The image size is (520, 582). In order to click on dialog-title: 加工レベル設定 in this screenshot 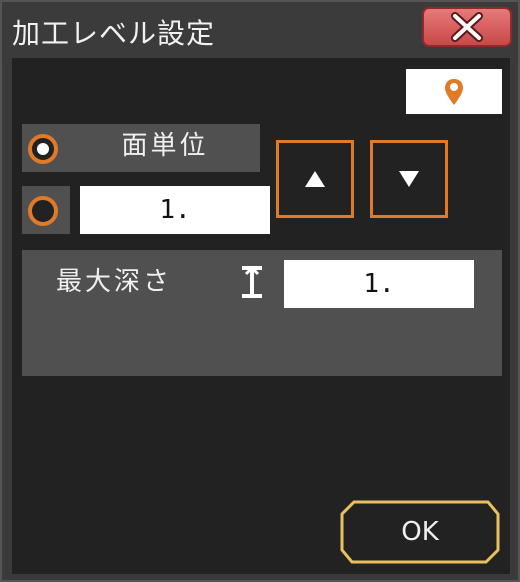, I will do `click(114, 33)`.